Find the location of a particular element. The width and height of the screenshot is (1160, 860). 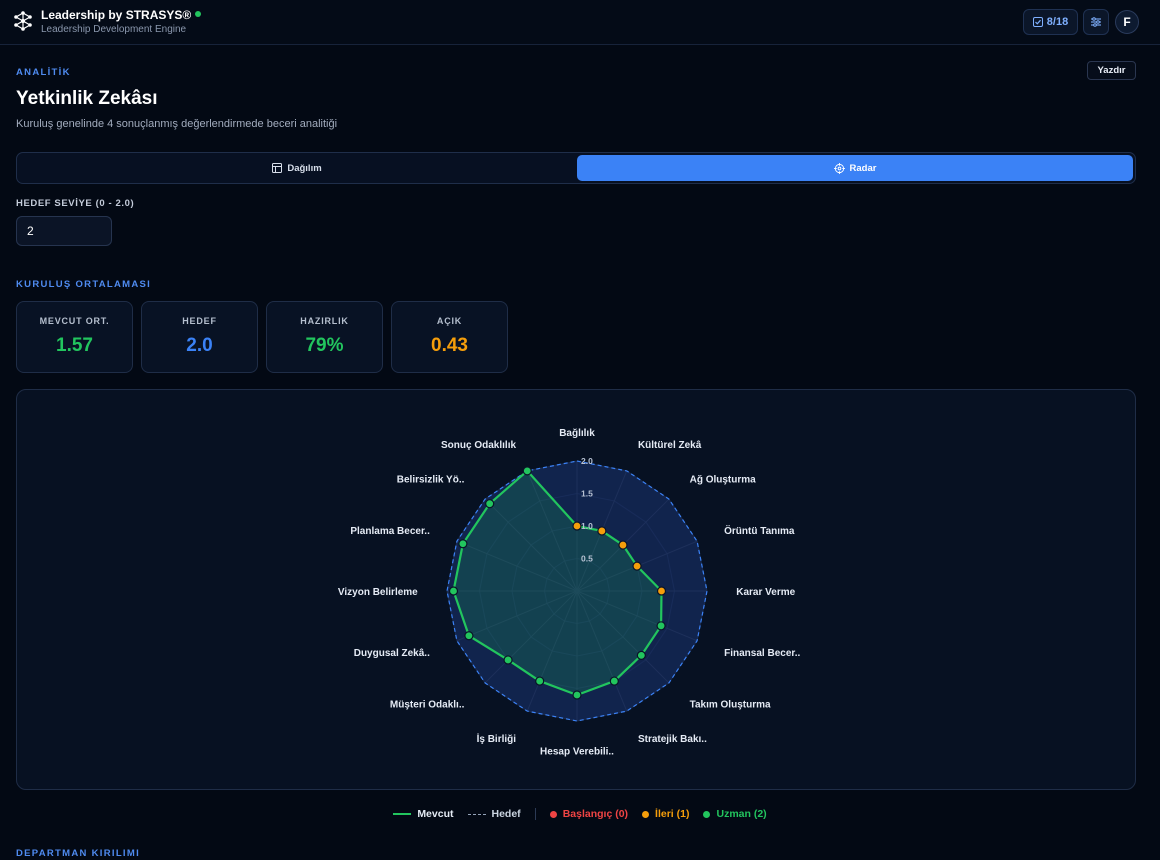

legend-current-label: Mevcut is located at coordinates (435, 814).